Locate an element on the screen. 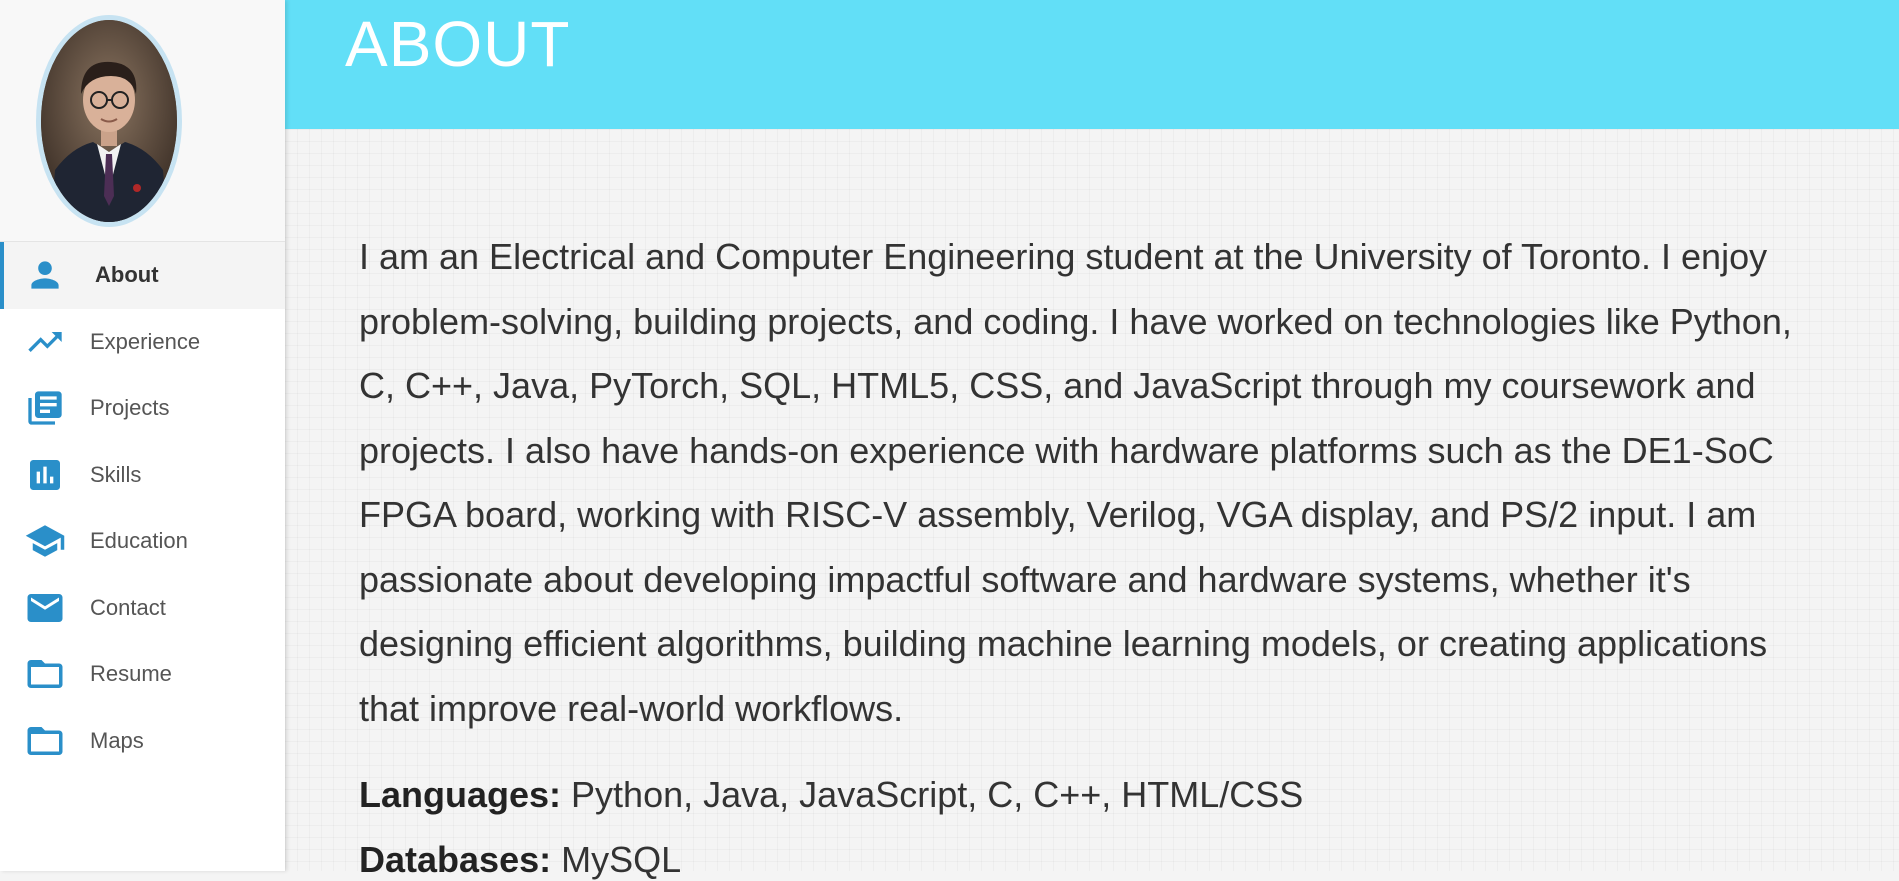 This screenshot has width=1899, height=881. profile-section is located at coordinates (142, 121).